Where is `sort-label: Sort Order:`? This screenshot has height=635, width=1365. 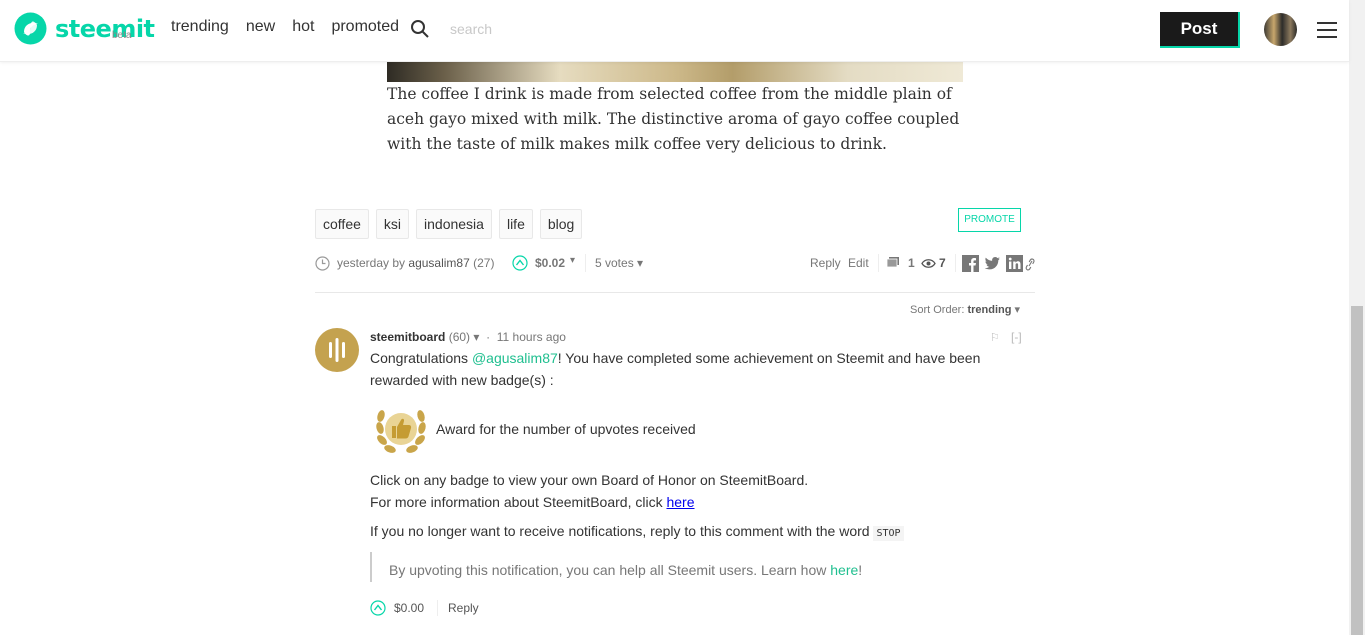 sort-label: Sort Order: is located at coordinates (937, 310).